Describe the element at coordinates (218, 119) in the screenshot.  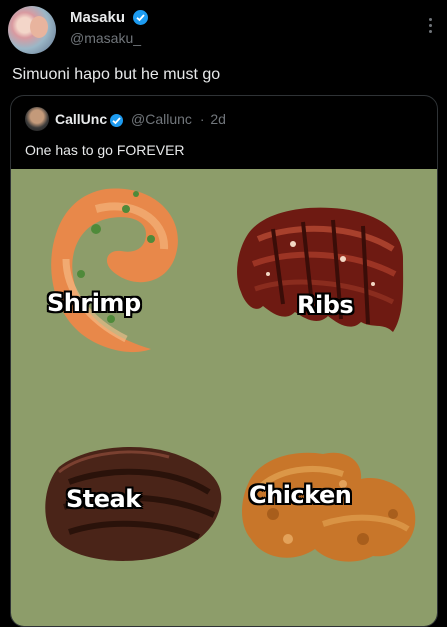
I see `quoted-post-time: 2d` at that location.